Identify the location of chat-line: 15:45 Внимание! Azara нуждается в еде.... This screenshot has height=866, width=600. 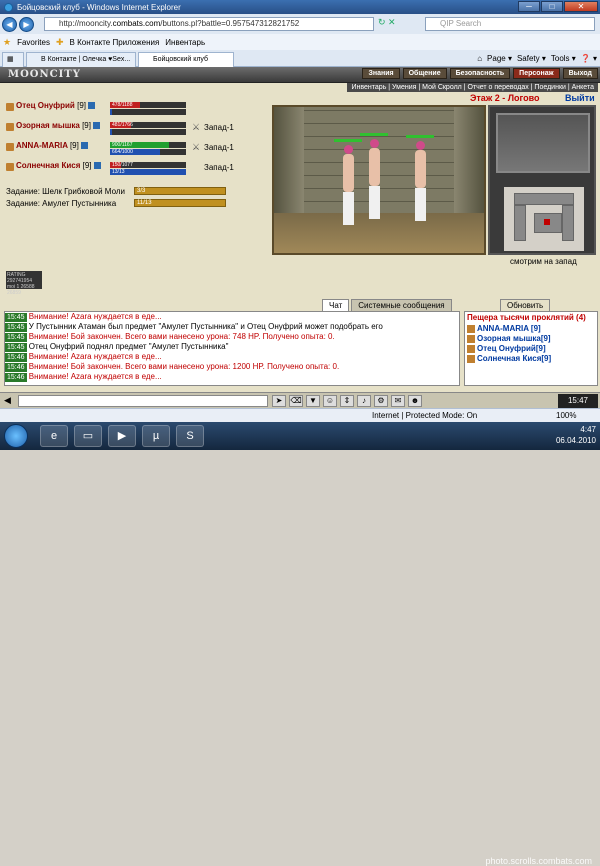
(83, 317).